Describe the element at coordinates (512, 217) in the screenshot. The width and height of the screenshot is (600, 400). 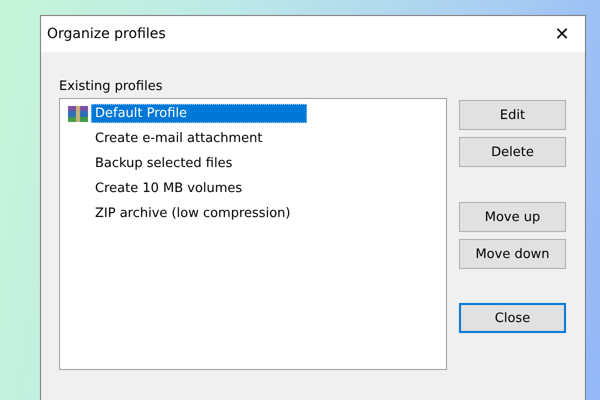
I see `dialog-button: Move up` at that location.